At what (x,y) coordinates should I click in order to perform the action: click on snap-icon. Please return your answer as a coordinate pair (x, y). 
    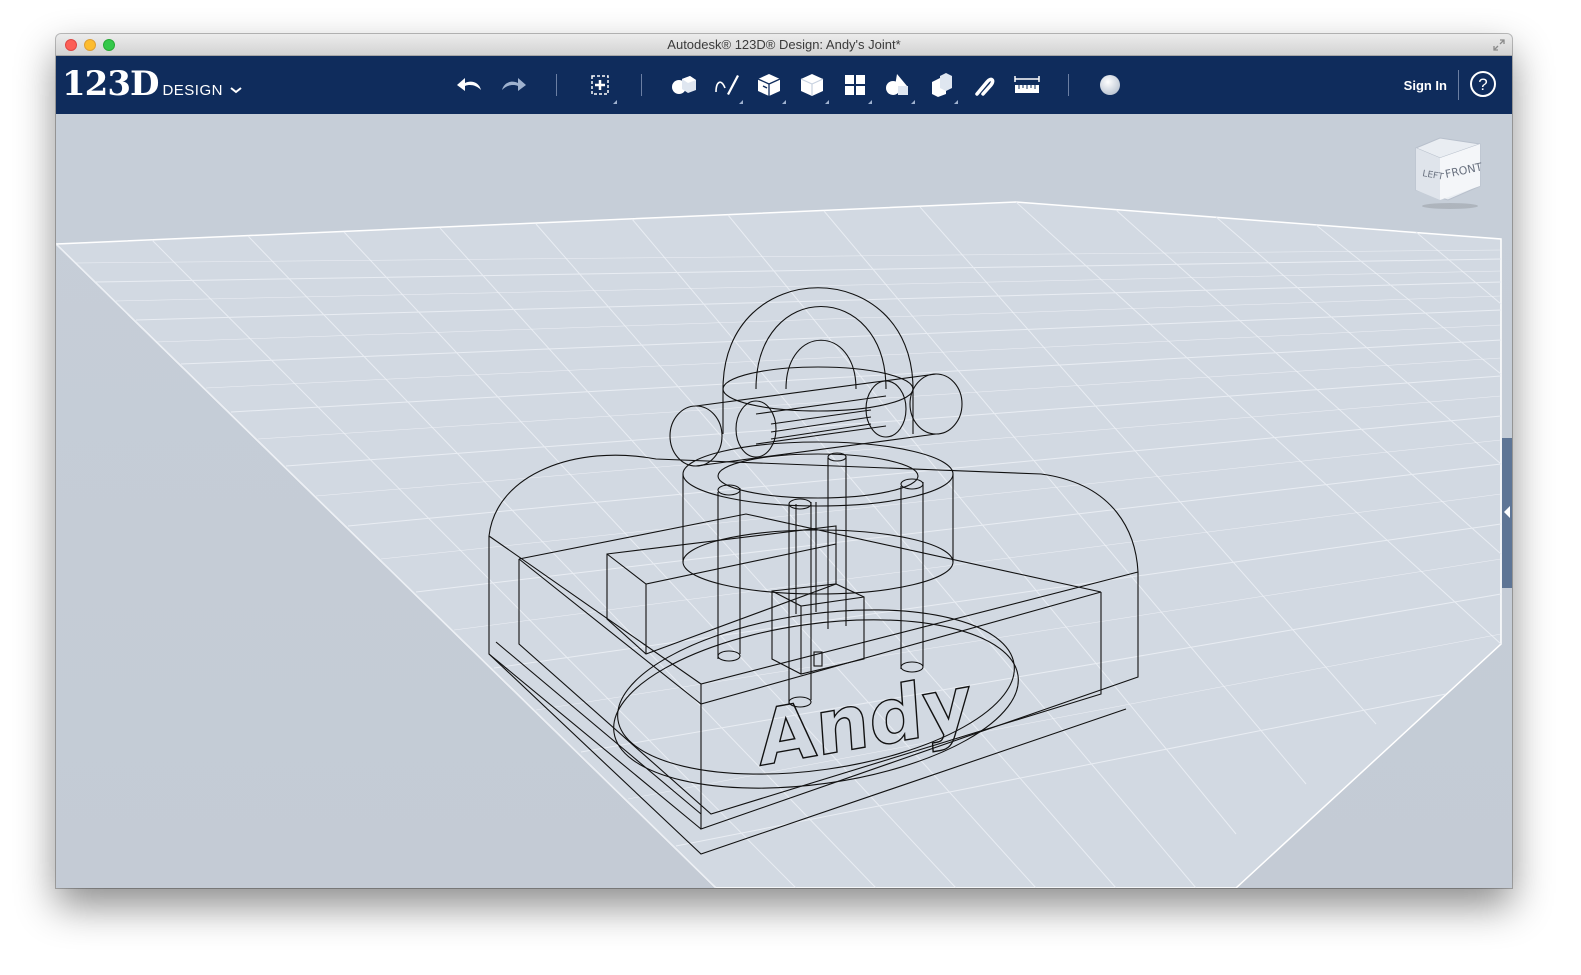
    Looking at the image, I should click on (985, 86).